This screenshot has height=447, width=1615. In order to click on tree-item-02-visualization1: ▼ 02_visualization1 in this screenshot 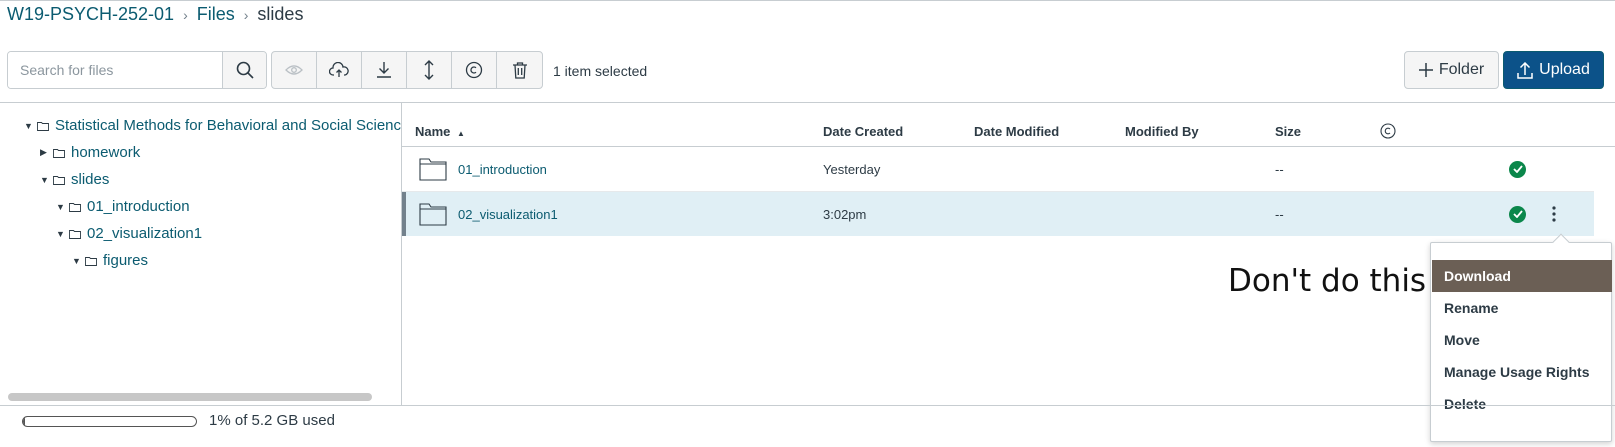, I will do `click(129, 233)`.